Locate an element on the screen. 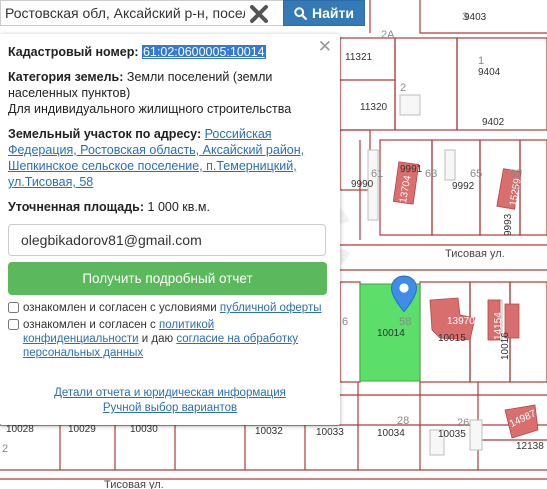 This screenshot has width=547, height=489. parcel-id: 9402 is located at coordinates (493, 122).